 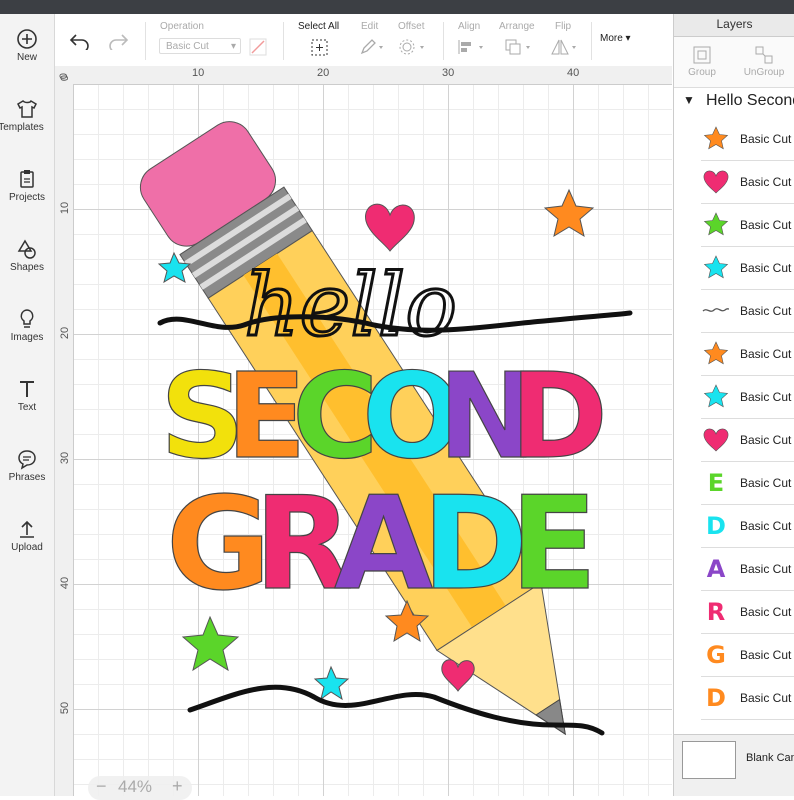 What do you see at coordinates (258, 47) in the screenshot?
I see `color-swatch-icon` at bounding box center [258, 47].